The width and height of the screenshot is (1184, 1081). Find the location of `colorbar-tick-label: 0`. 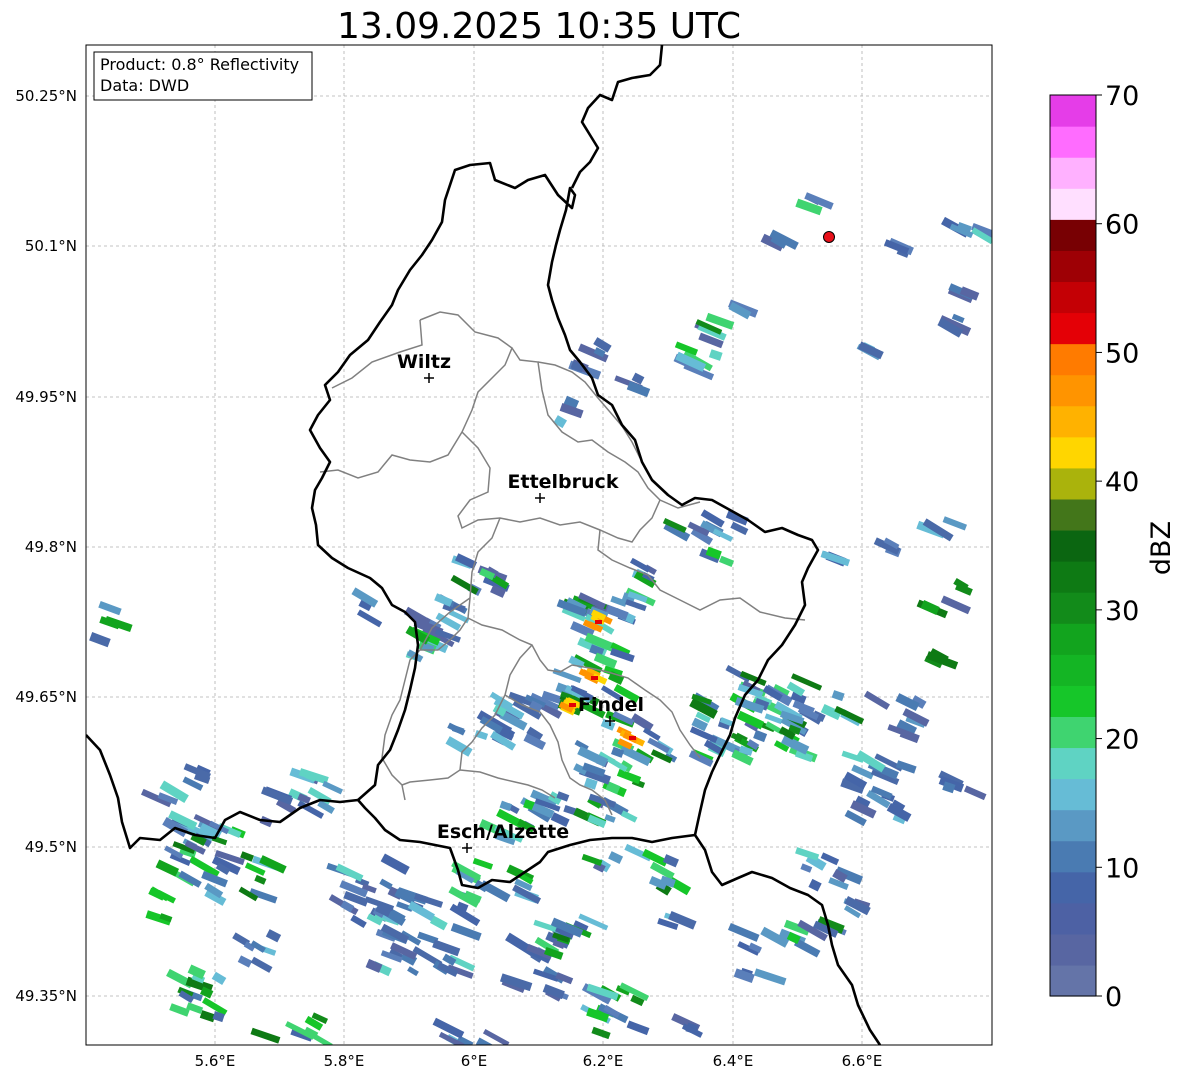

colorbar-tick-label: 0 is located at coordinates (1113, 997).